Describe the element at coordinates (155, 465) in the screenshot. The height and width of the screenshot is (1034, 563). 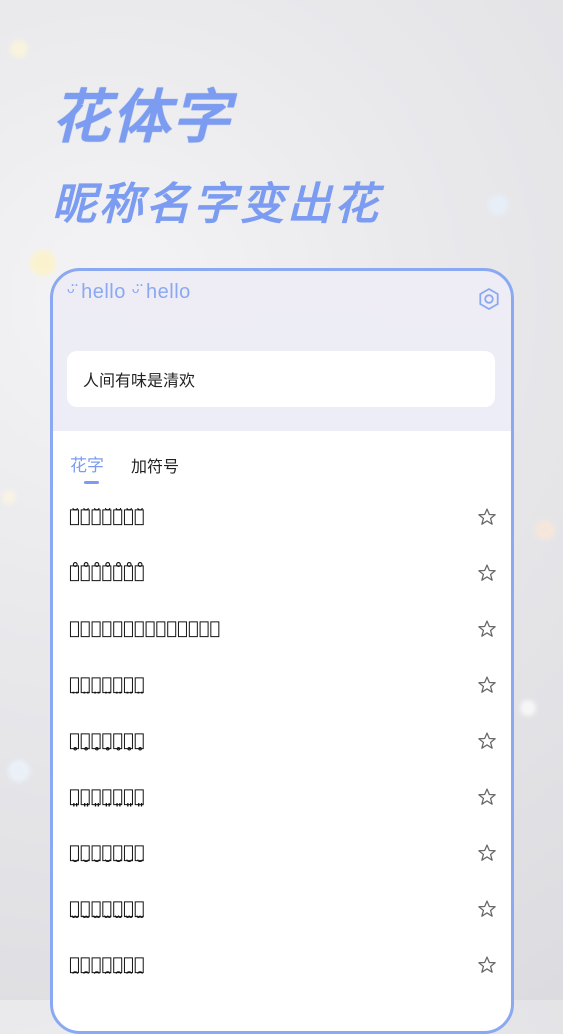
I see `tab-add-symbols: 加符号` at that location.